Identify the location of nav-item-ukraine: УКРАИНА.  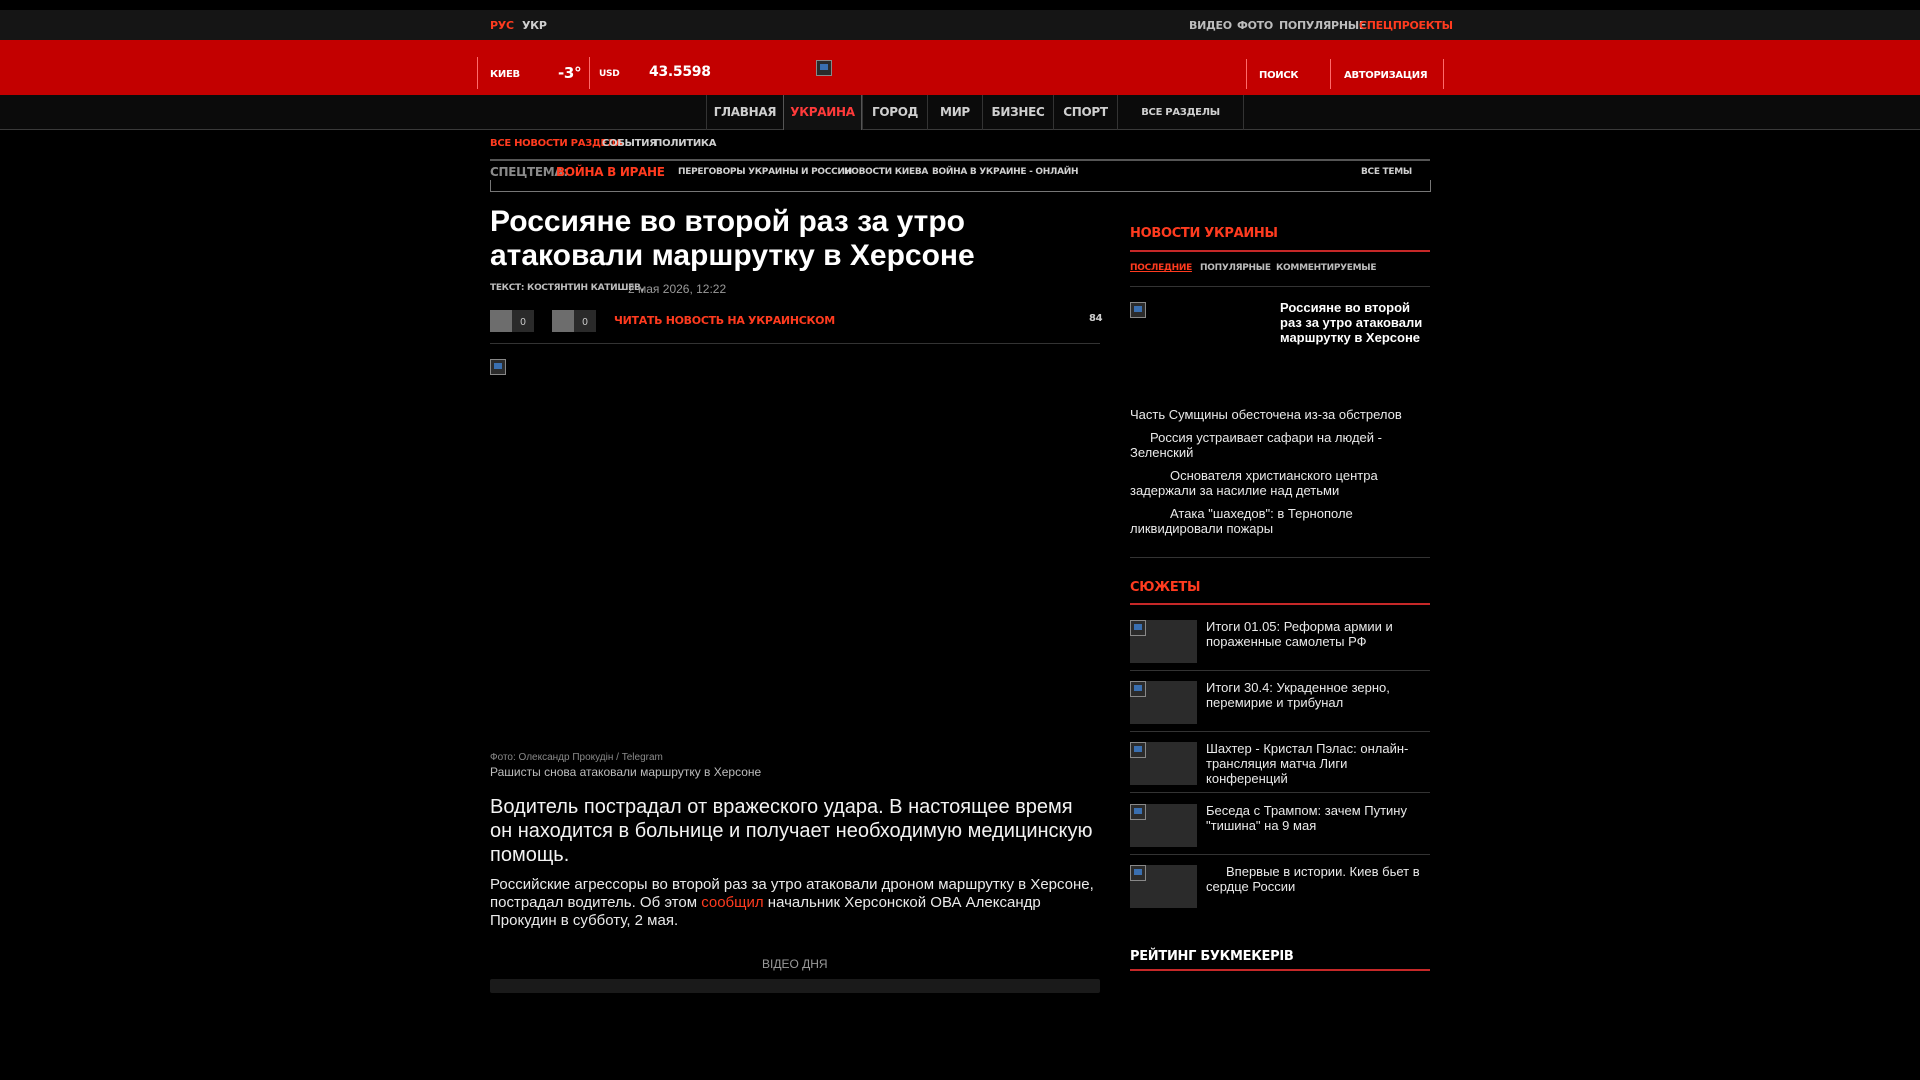
(822, 112).